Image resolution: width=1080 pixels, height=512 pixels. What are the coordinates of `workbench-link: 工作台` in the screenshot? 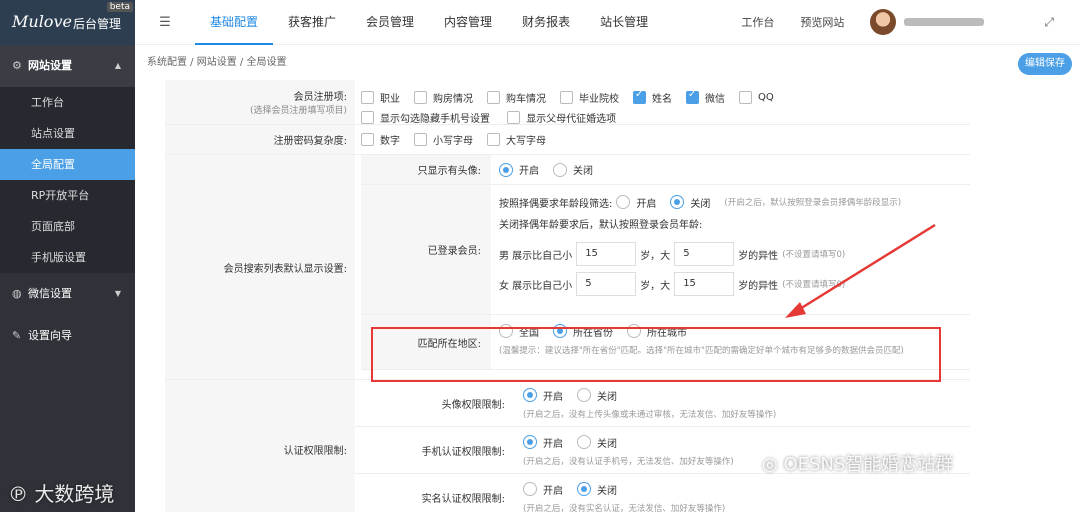 It's located at (757, 22).